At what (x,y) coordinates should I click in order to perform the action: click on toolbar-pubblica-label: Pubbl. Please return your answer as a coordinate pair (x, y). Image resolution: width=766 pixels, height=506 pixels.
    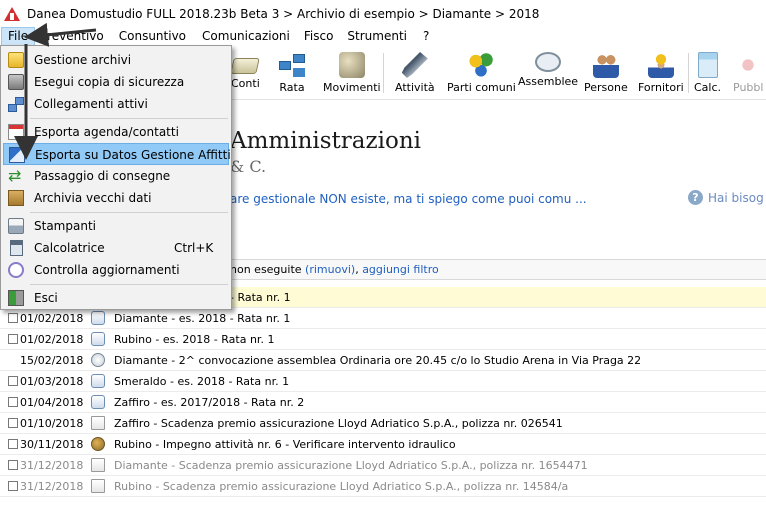
    Looking at the image, I should click on (748, 87).